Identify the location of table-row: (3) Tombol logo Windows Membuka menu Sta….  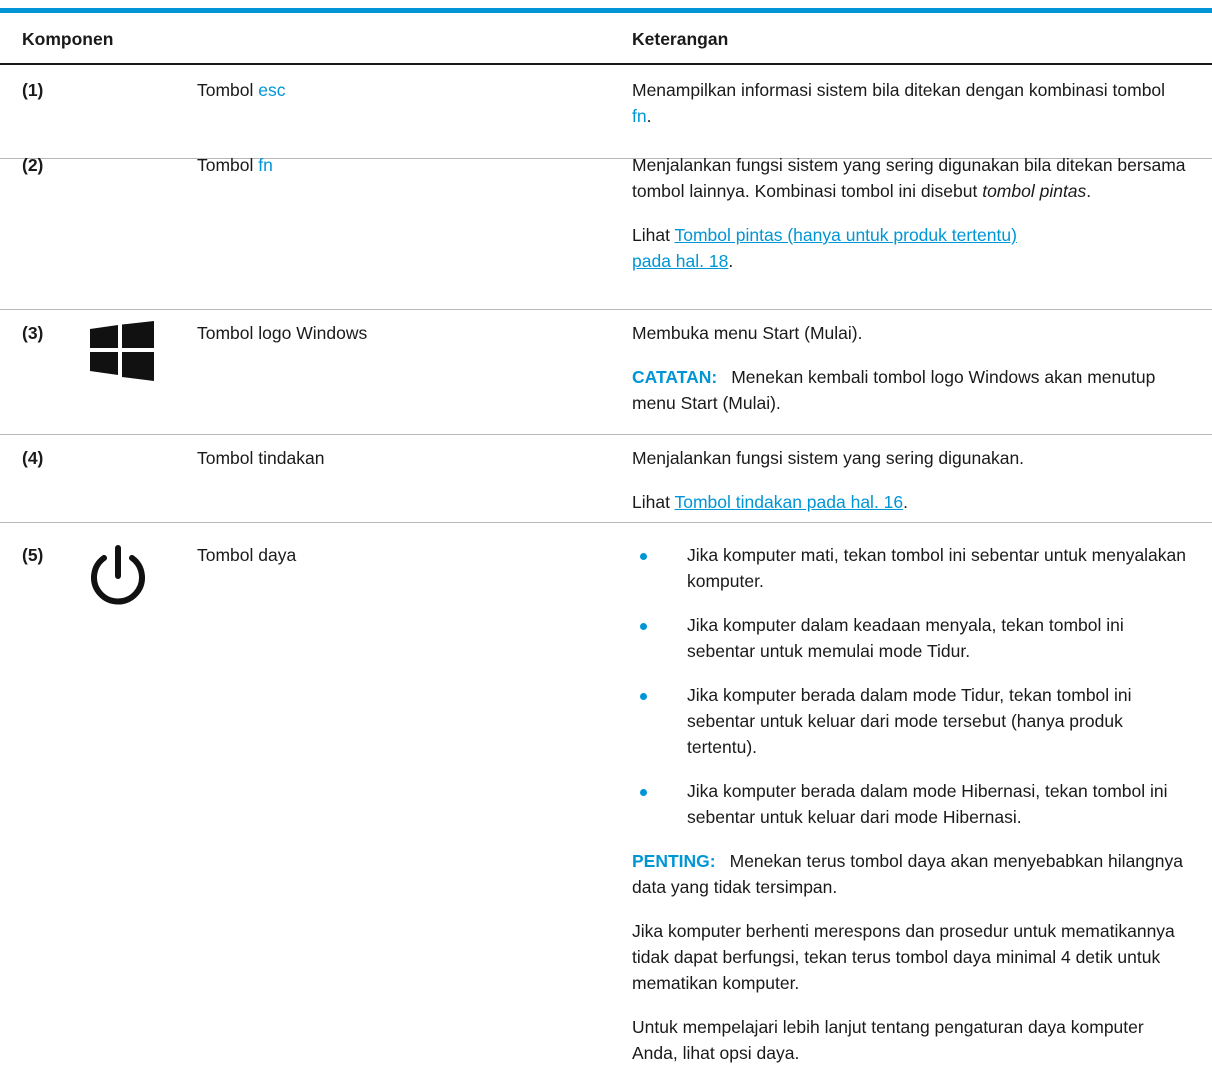
(606, 372).